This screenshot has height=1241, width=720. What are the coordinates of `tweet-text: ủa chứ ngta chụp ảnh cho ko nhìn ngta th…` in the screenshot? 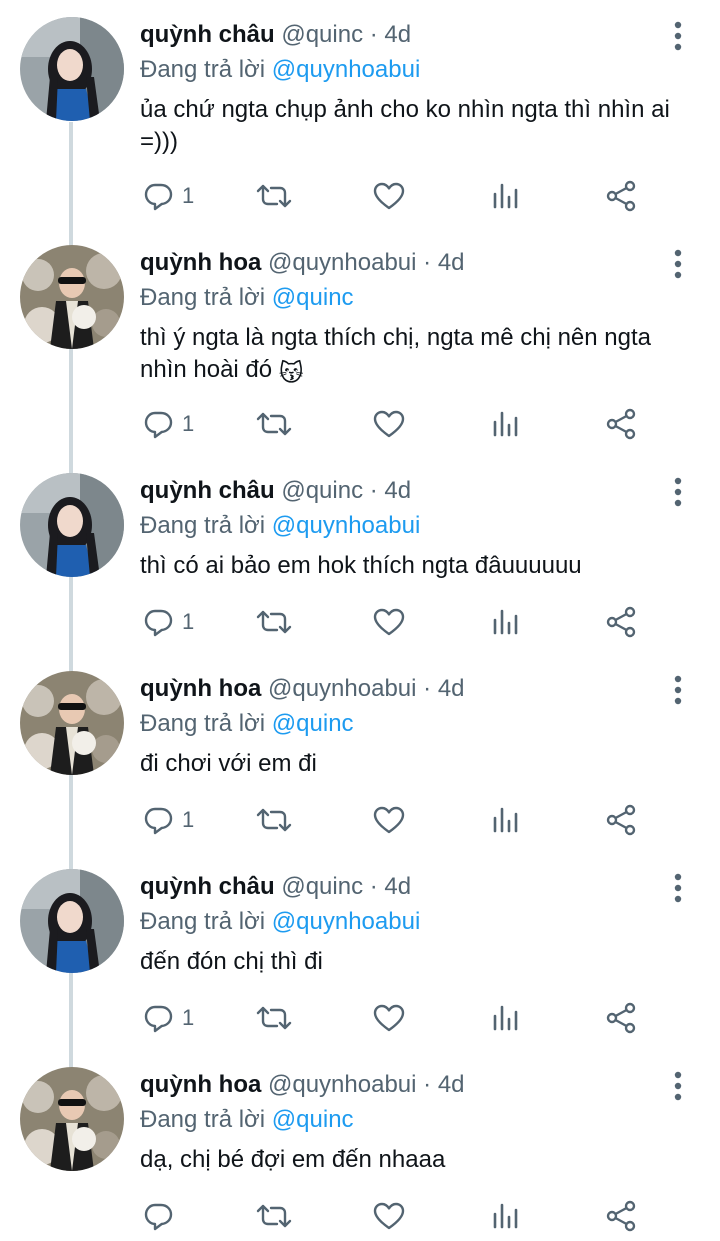 It's located at (405, 125).